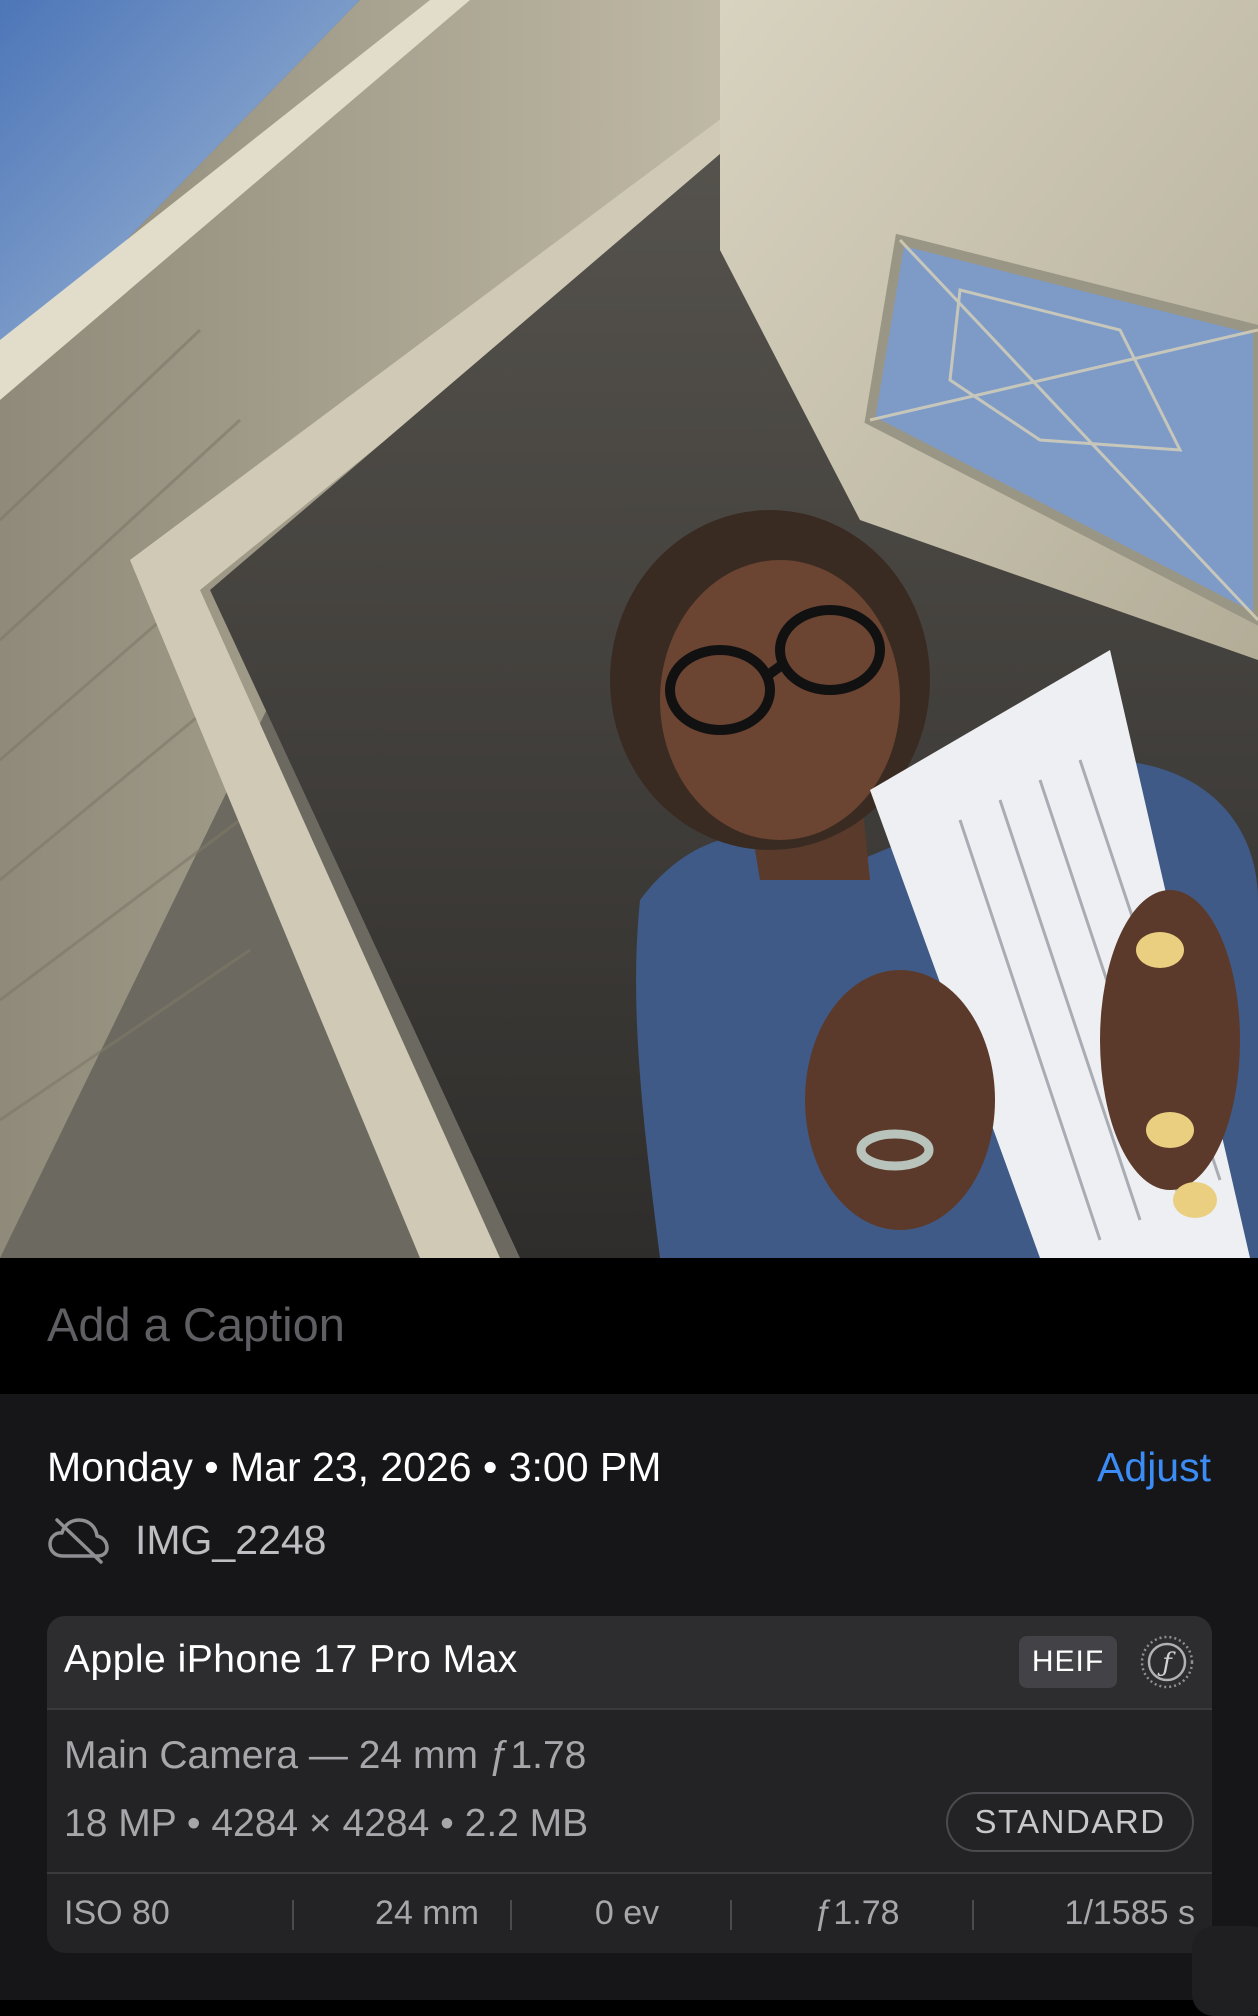 This screenshot has width=1258, height=2016. I want to click on floating-button-edge, so click(1225, 1971).